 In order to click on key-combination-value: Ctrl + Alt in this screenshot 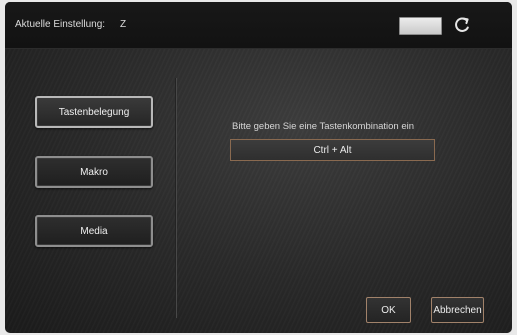, I will do `click(332, 150)`.